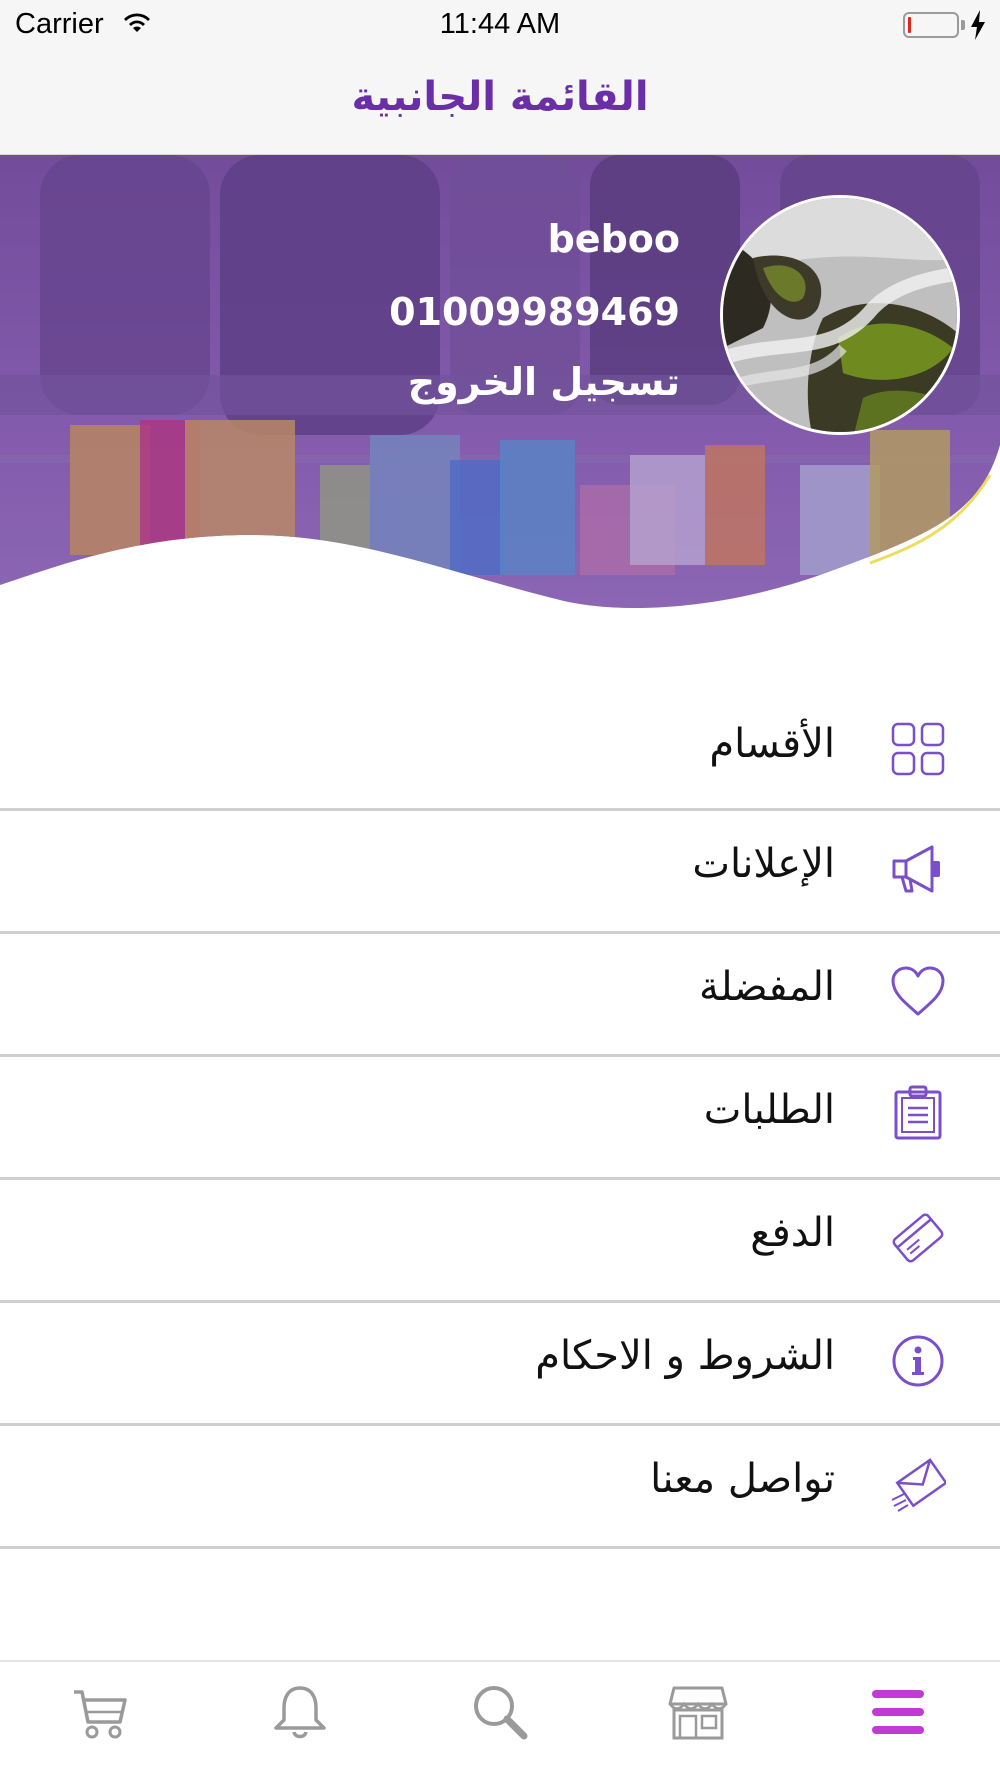  I want to click on clipboard-icon, so click(918, 1112).